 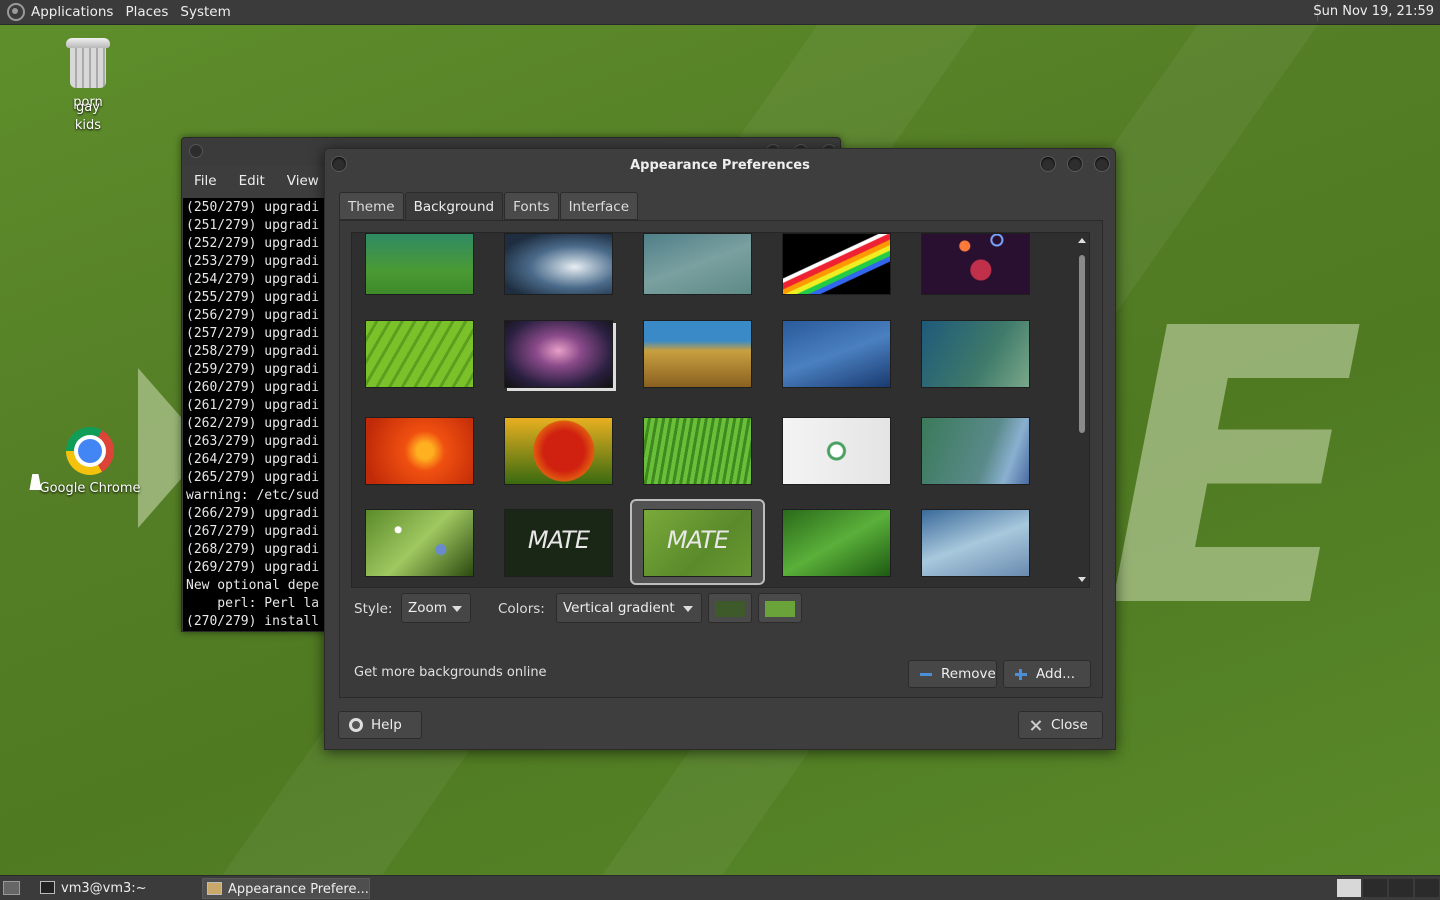 I want to click on chrome-desktop-icon: Google Chrome, so click(x=90, y=461).